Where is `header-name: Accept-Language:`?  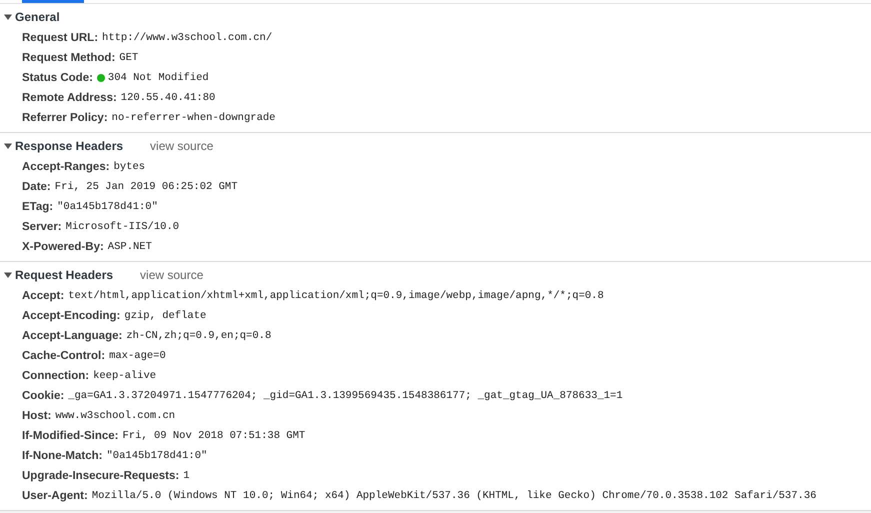
header-name: Accept-Language: is located at coordinates (72, 336).